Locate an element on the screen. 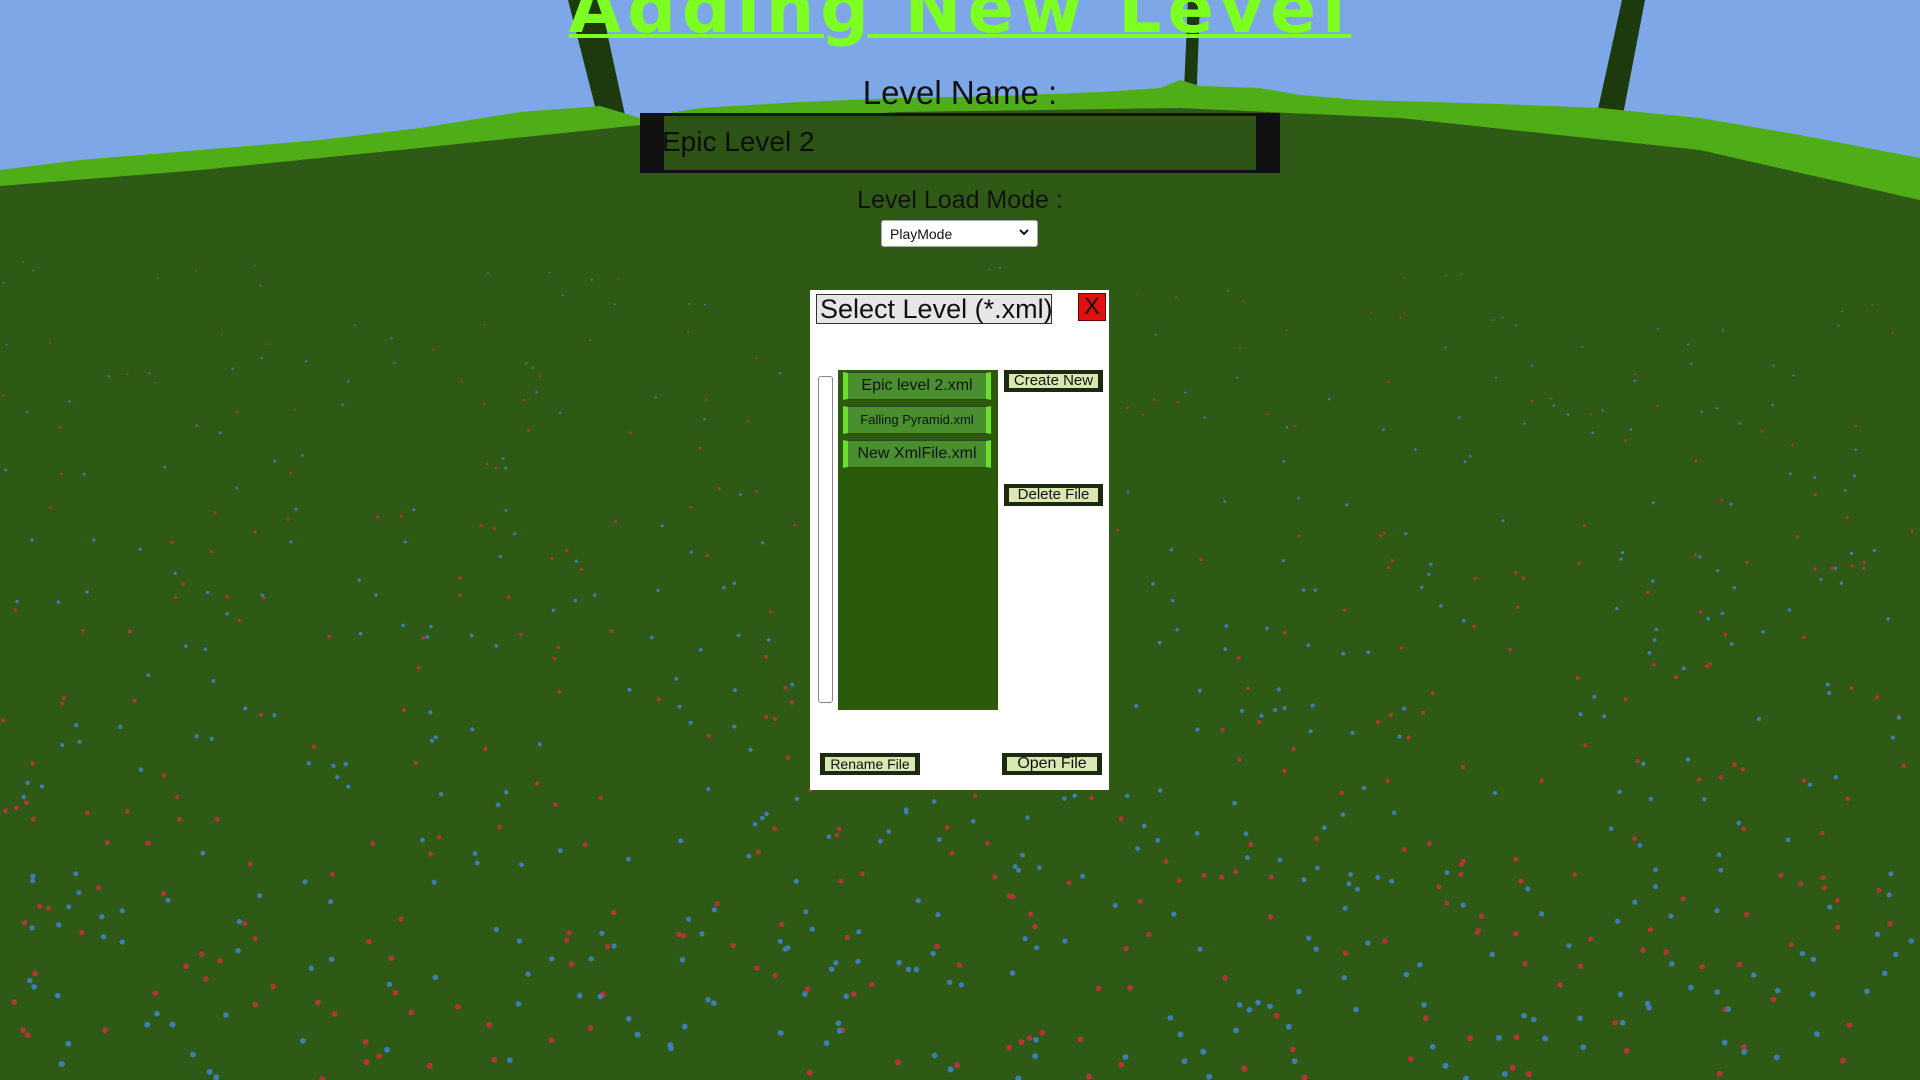 Image resolution: width=1920 pixels, height=1080 pixels. file-item-falling-pyramid: Falling Pyramid.xml is located at coordinates (917, 420).